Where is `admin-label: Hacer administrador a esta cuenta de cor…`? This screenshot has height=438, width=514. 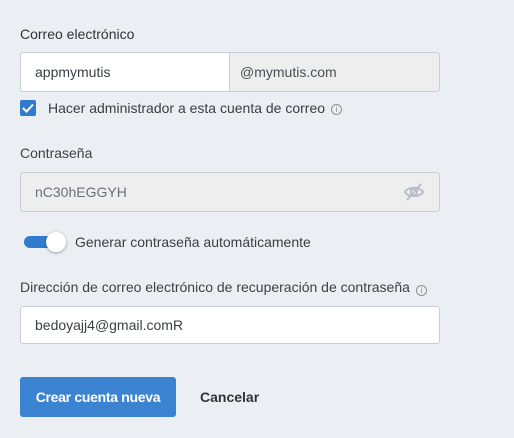
admin-label: Hacer administrador a esta cuenta de cor… is located at coordinates (187, 108).